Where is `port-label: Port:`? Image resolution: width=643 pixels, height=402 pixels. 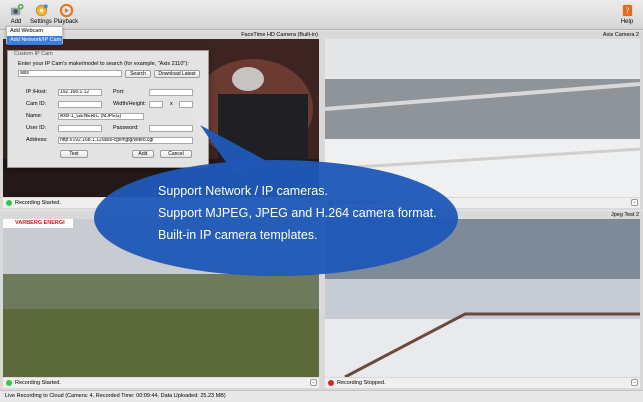 port-label: Port: is located at coordinates (119, 92).